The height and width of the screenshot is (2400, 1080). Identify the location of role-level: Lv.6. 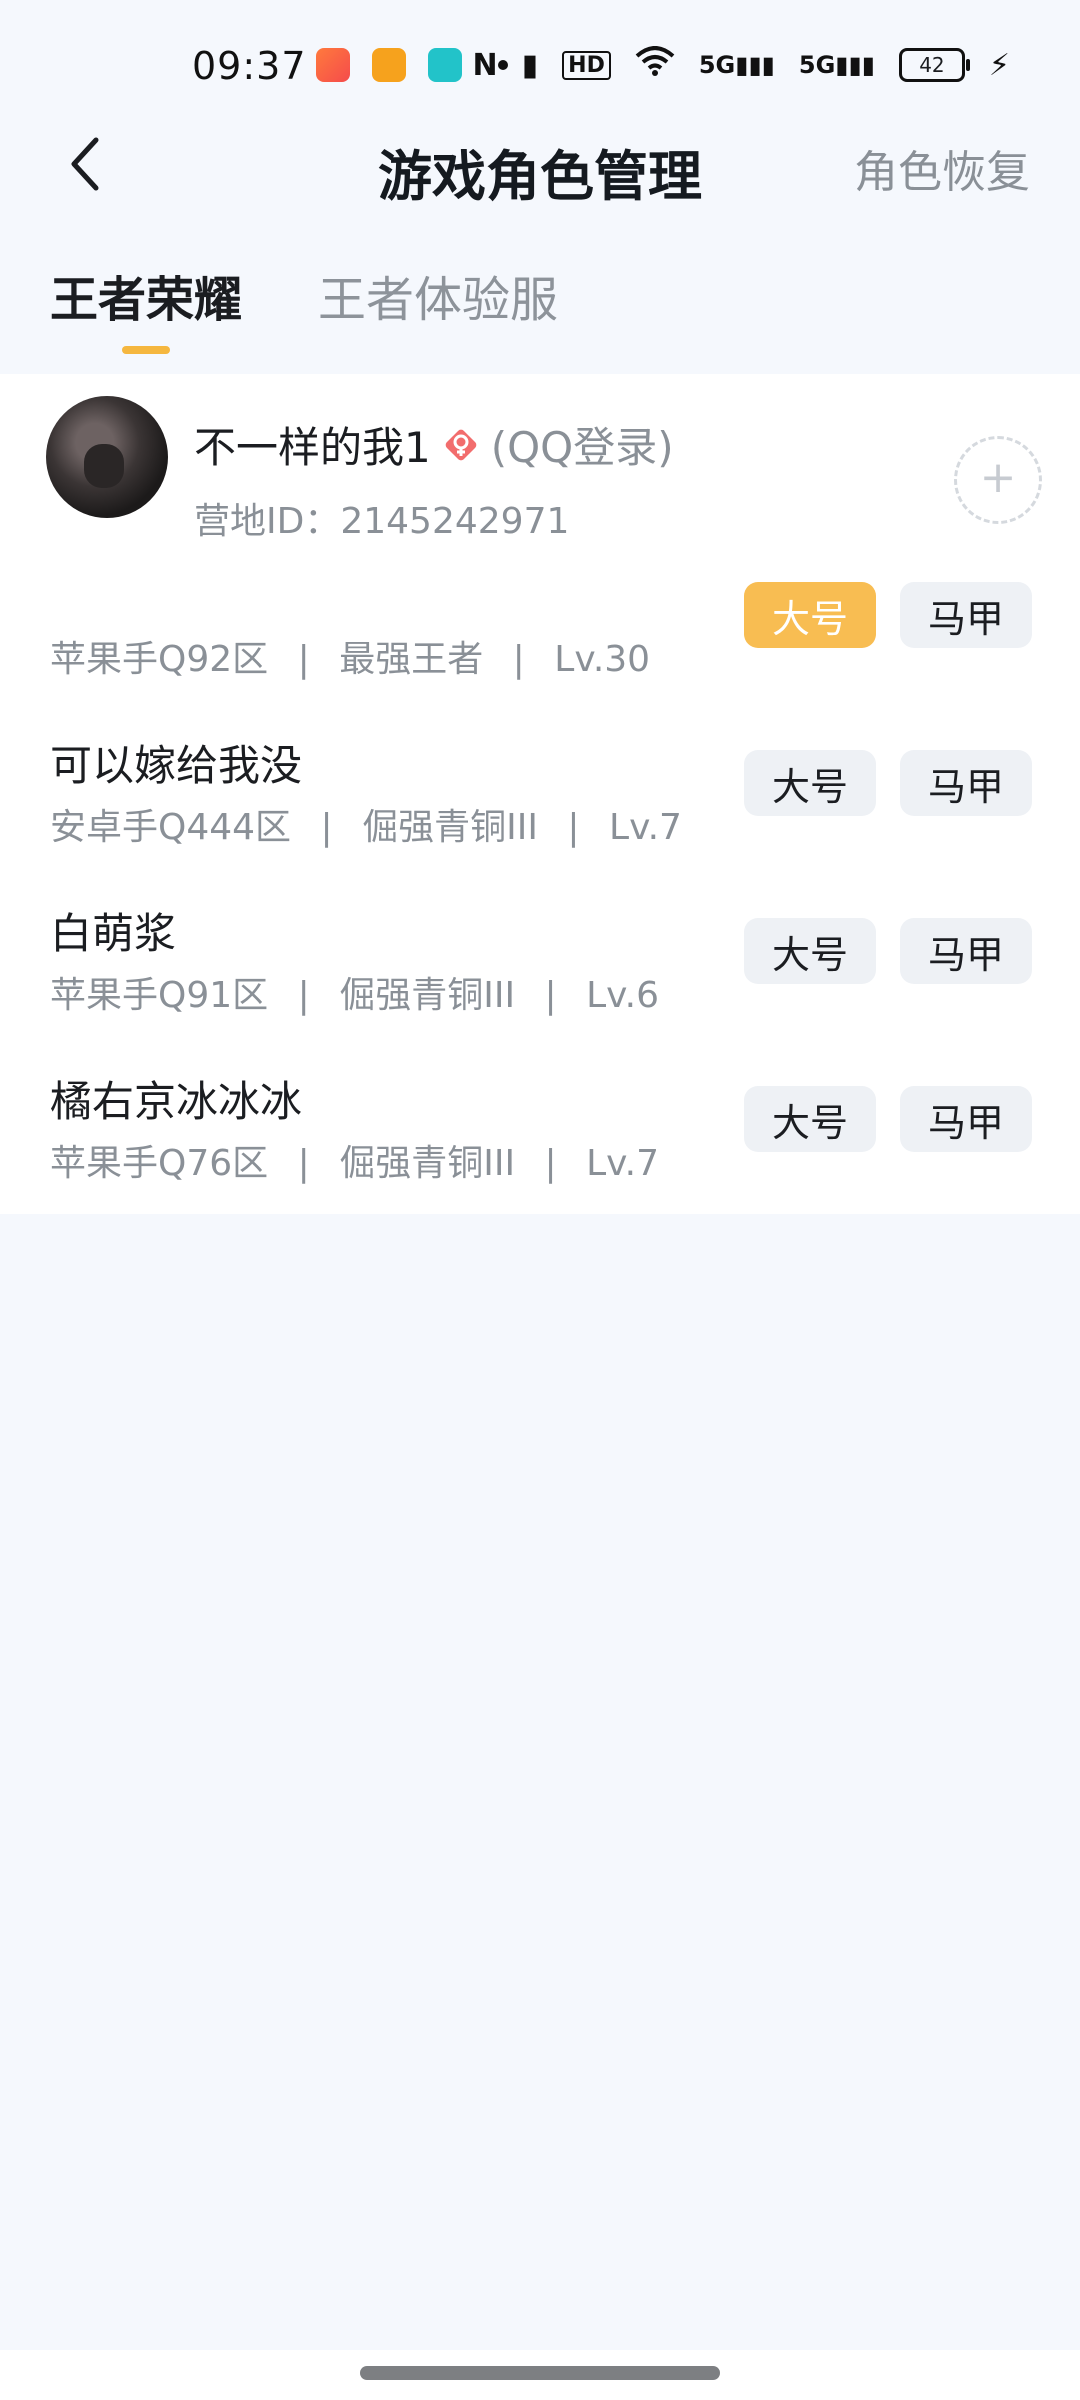
(623, 995).